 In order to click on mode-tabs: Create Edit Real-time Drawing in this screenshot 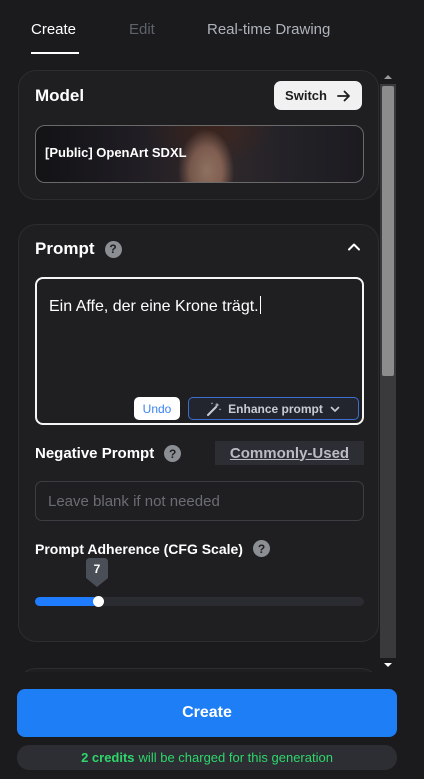, I will do `click(212, 28)`.